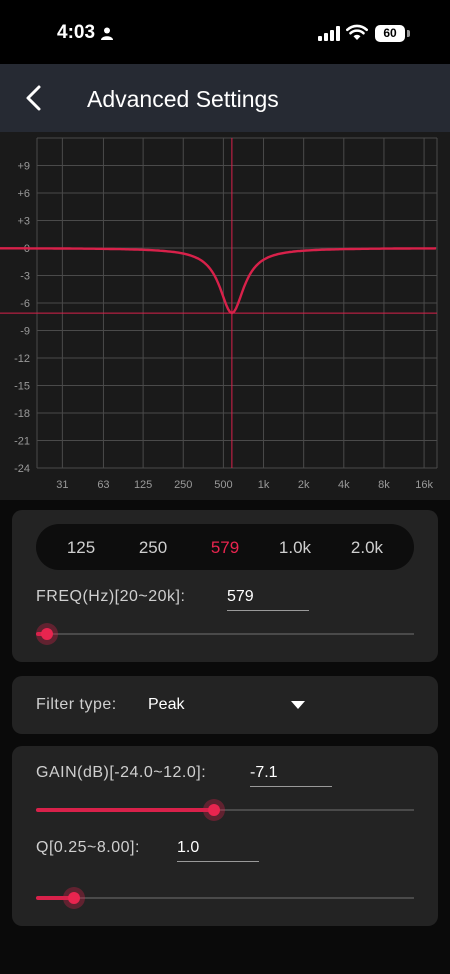 The height and width of the screenshot is (974, 450). What do you see at coordinates (22, 359) in the screenshot?
I see `y-tick-label: -12` at bounding box center [22, 359].